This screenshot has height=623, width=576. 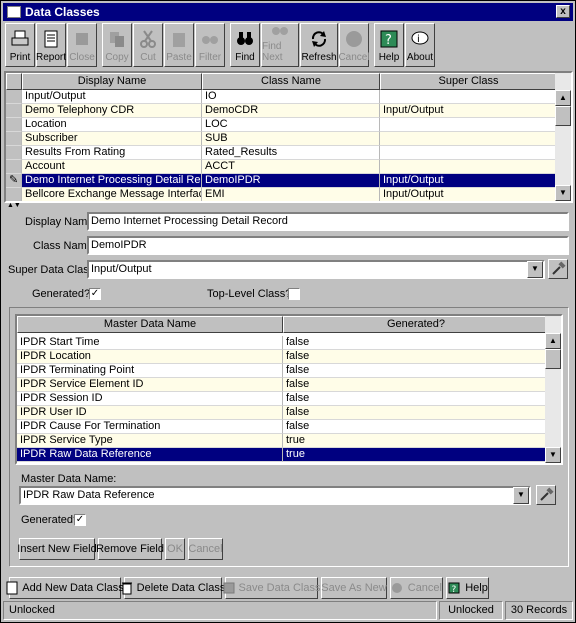 I want to click on classes-vertical-scrollbar: ▲ ▼, so click(x=563, y=137).